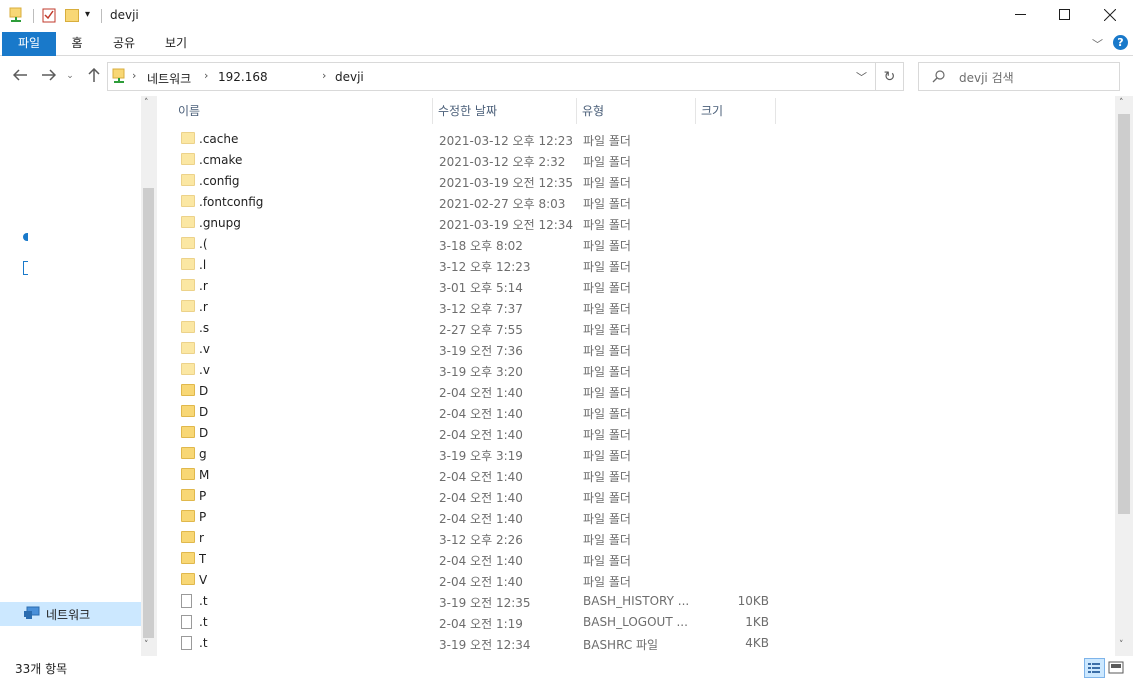 This screenshot has height=681, width=1133. What do you see at coordinates (72, 15) in the screenshot?
I see `new-folder-icon` at bounding box center [72, 15].